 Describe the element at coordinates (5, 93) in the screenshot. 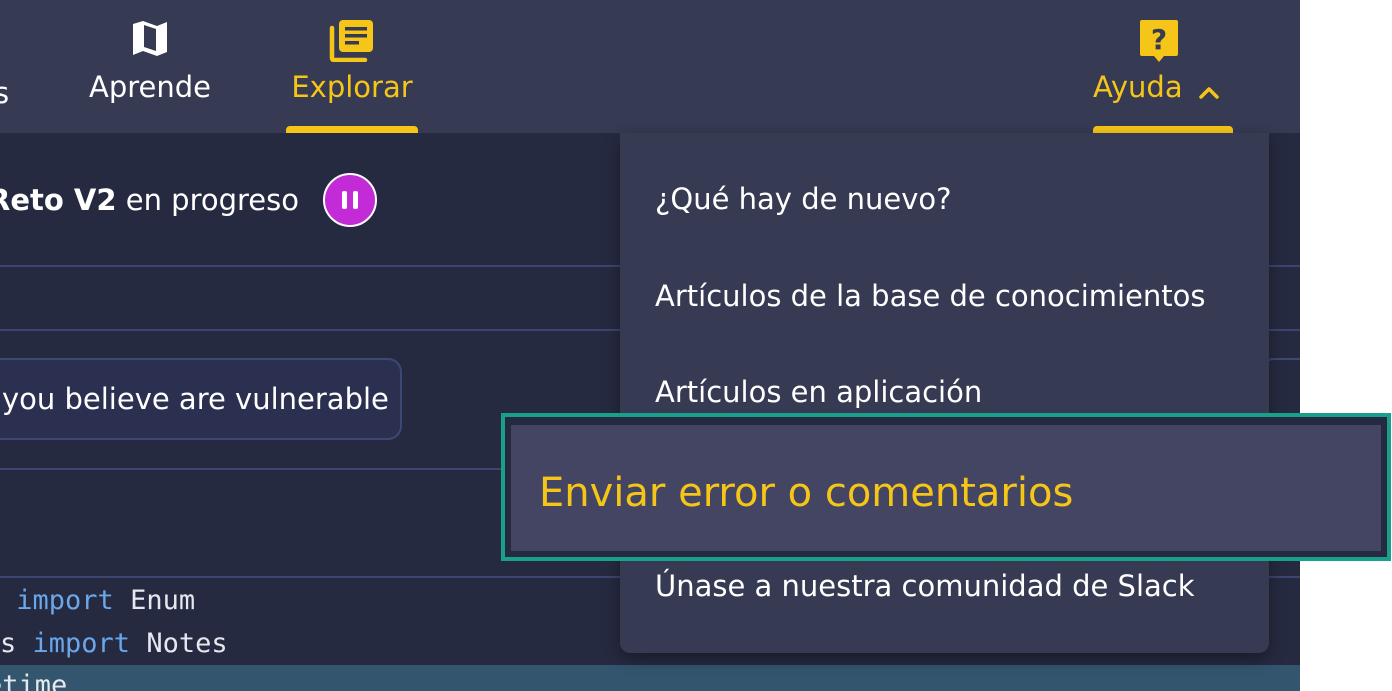

I see `nav-item-partial-label: s` at that location.